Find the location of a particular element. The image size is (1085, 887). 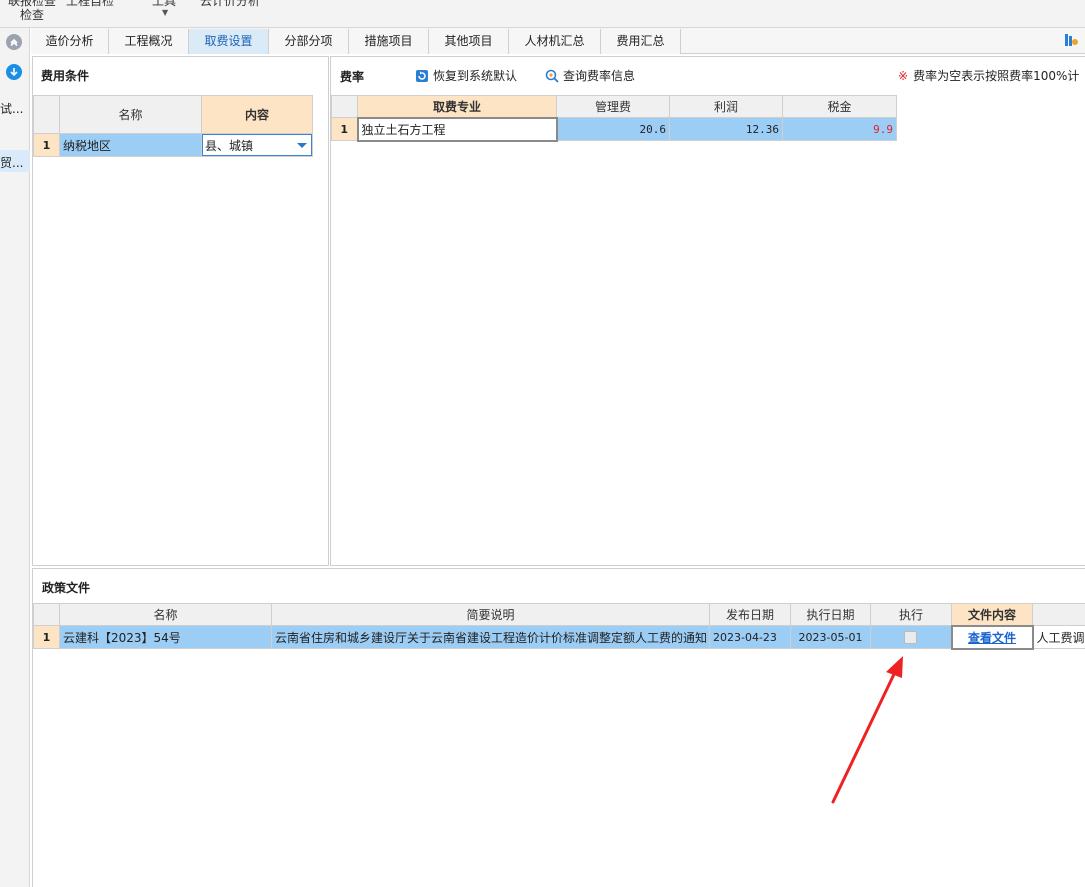

header-content: 内容 is located at coordinates (257, 114).